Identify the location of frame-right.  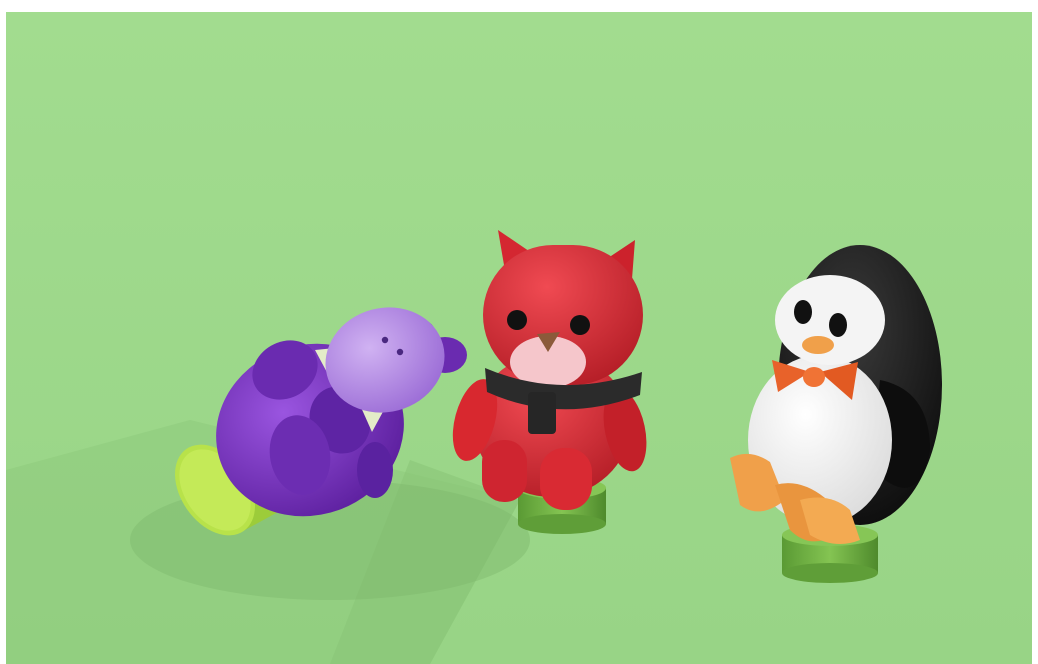
(1035, 332).